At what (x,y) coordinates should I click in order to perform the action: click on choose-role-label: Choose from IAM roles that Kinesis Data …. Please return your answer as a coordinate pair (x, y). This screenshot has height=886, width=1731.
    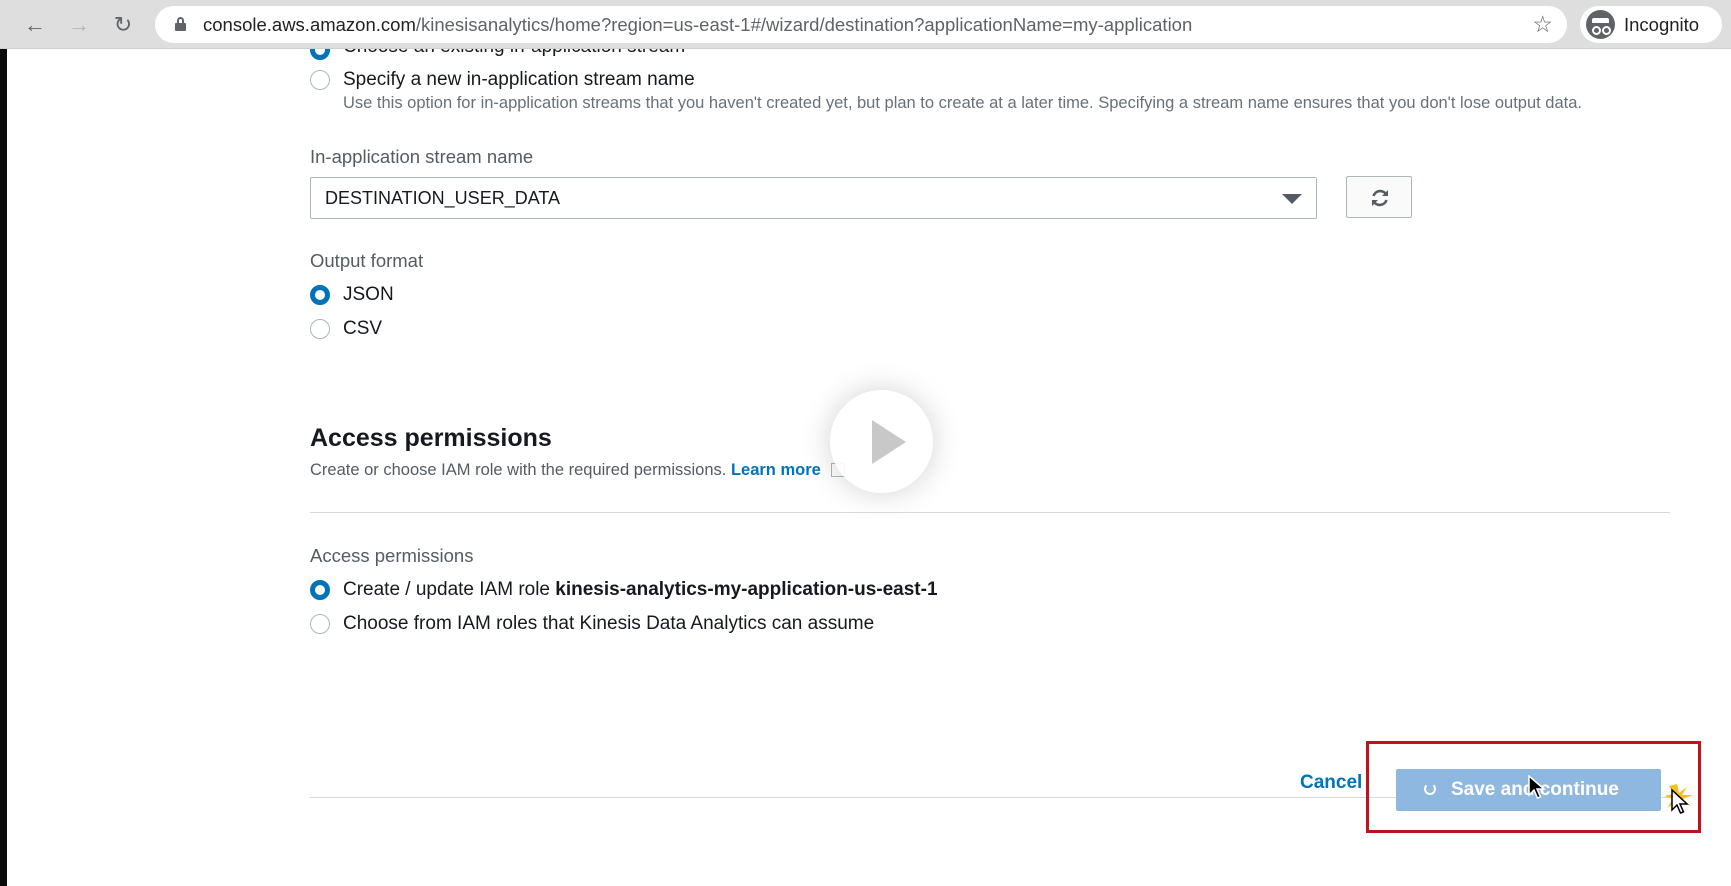
    Looking at the image, I should click on (609, 623).